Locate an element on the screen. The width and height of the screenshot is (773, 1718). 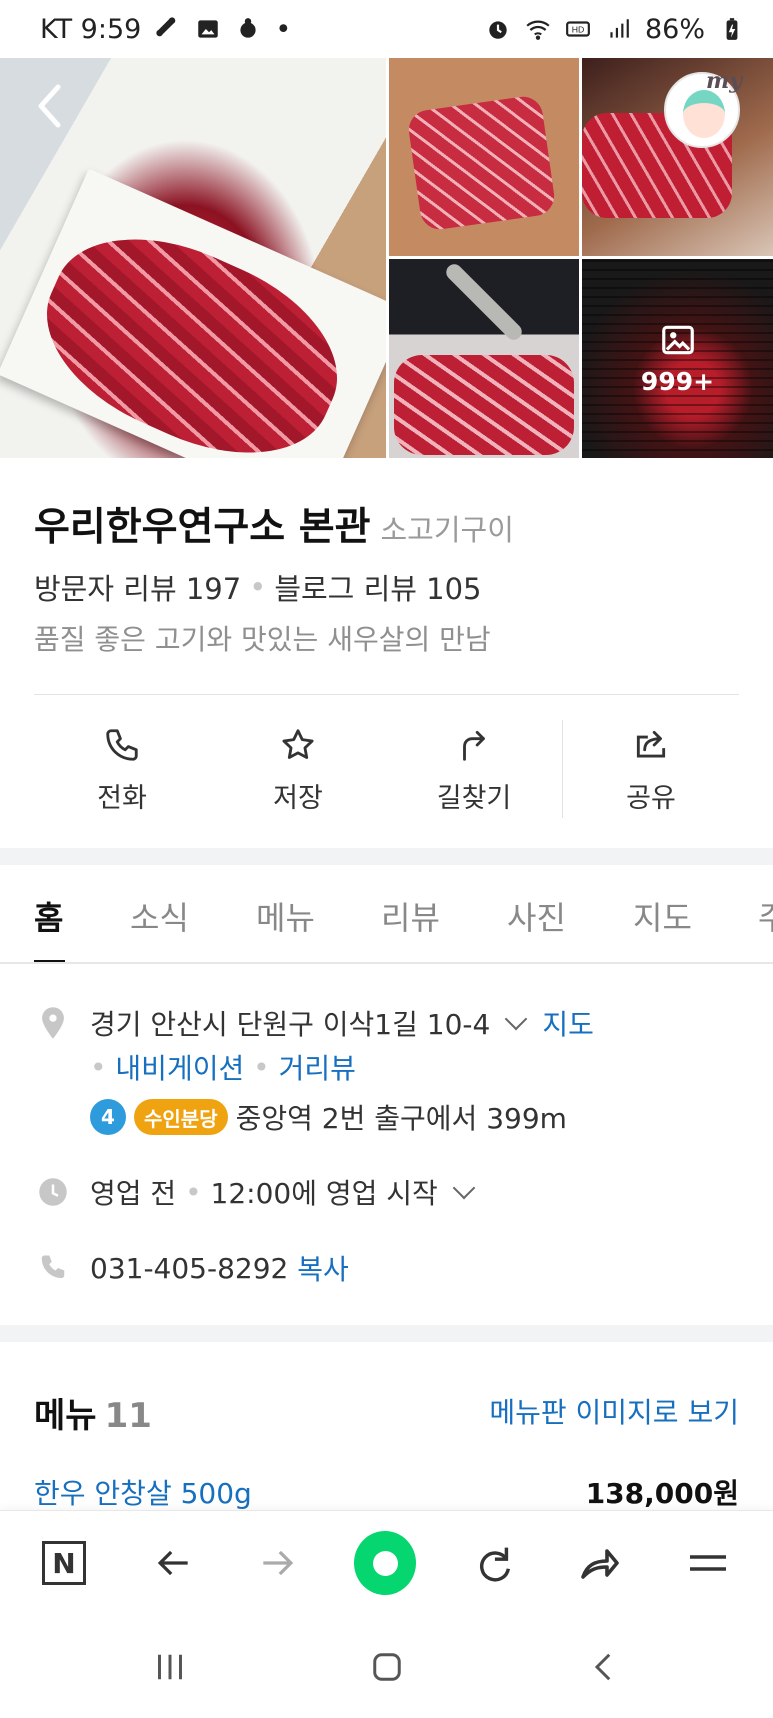
save-label: 저장 is located at coordinates (298, 798).